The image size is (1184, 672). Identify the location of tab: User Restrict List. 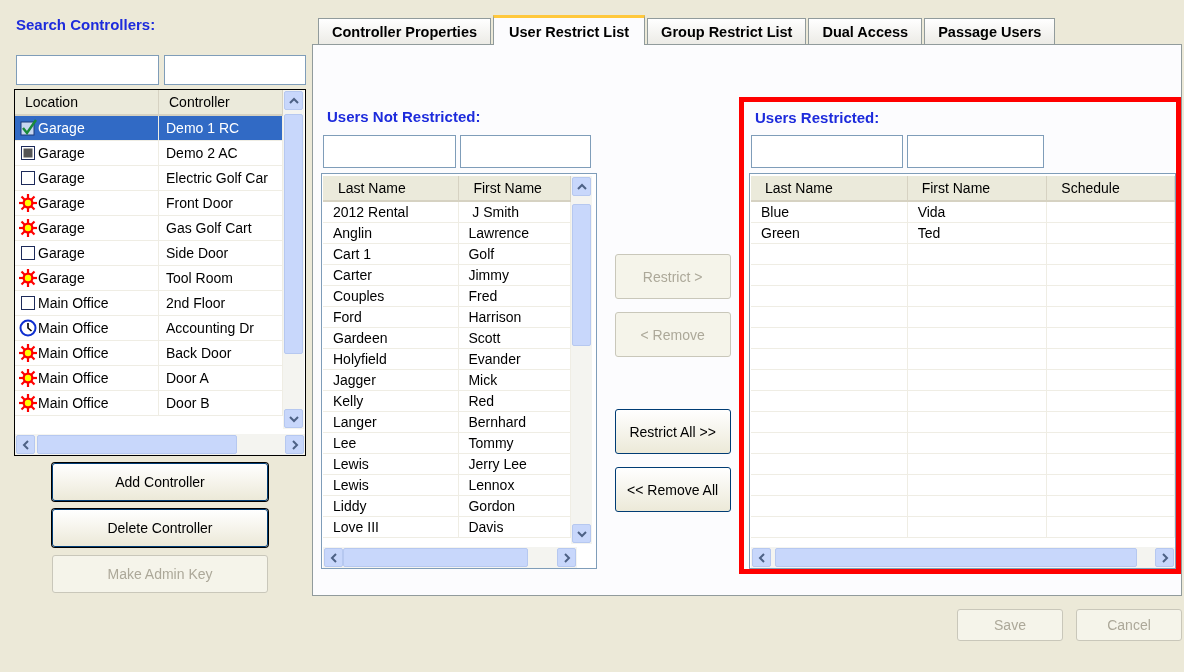
(569, 30).